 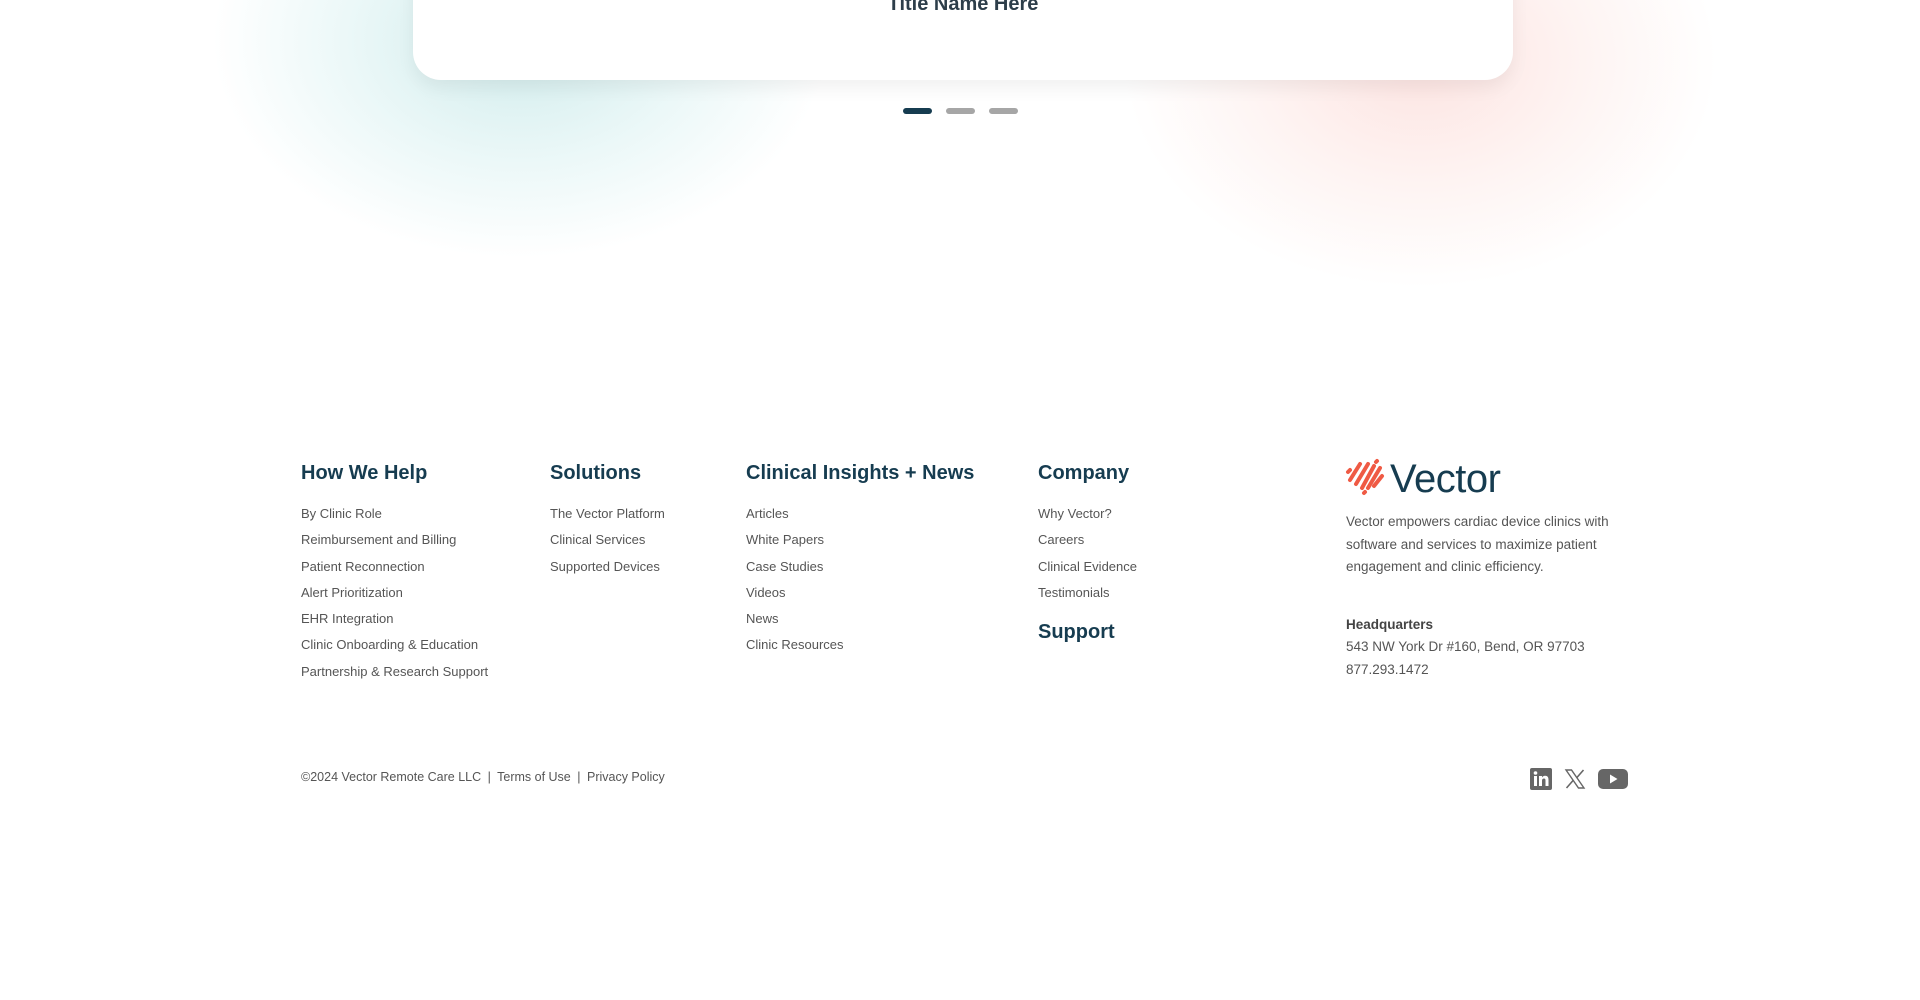 What do you see at coordinates (607, 514) in the screenshot?
I see `footer-link: The Vector Platform` at bounding box center [607, 514].